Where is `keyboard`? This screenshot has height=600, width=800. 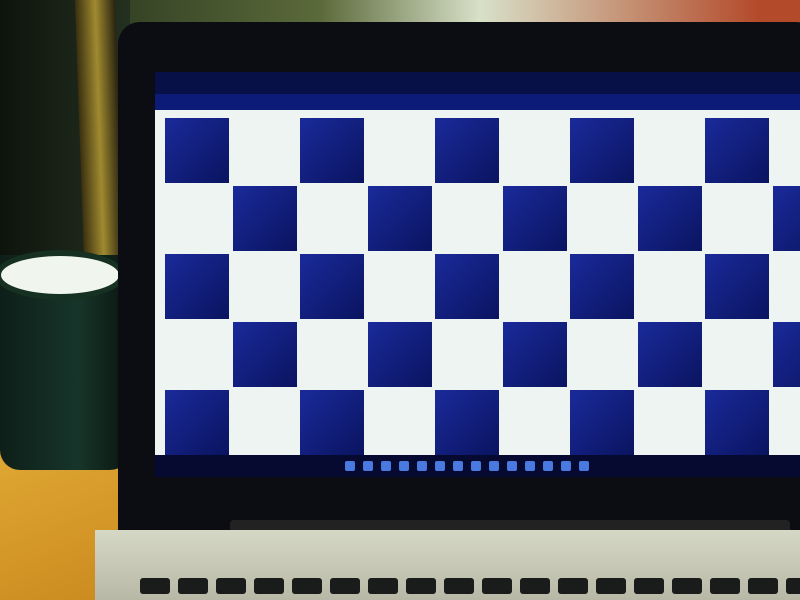
keyboard is located at coordinates (447, 565).